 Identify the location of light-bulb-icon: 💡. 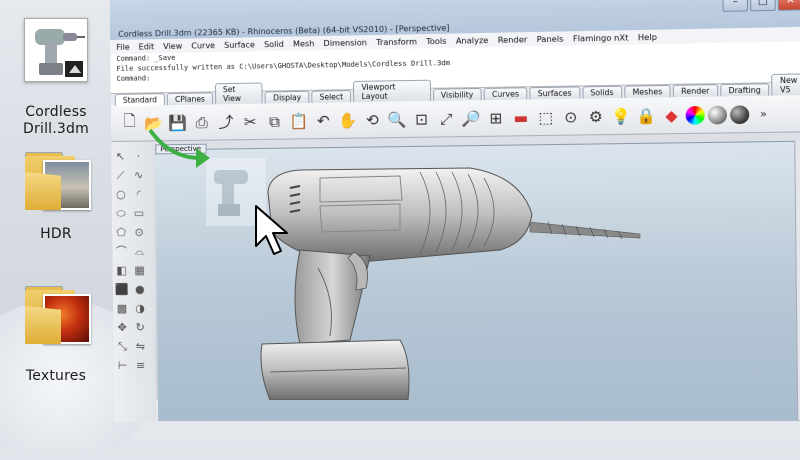
(621, 116).